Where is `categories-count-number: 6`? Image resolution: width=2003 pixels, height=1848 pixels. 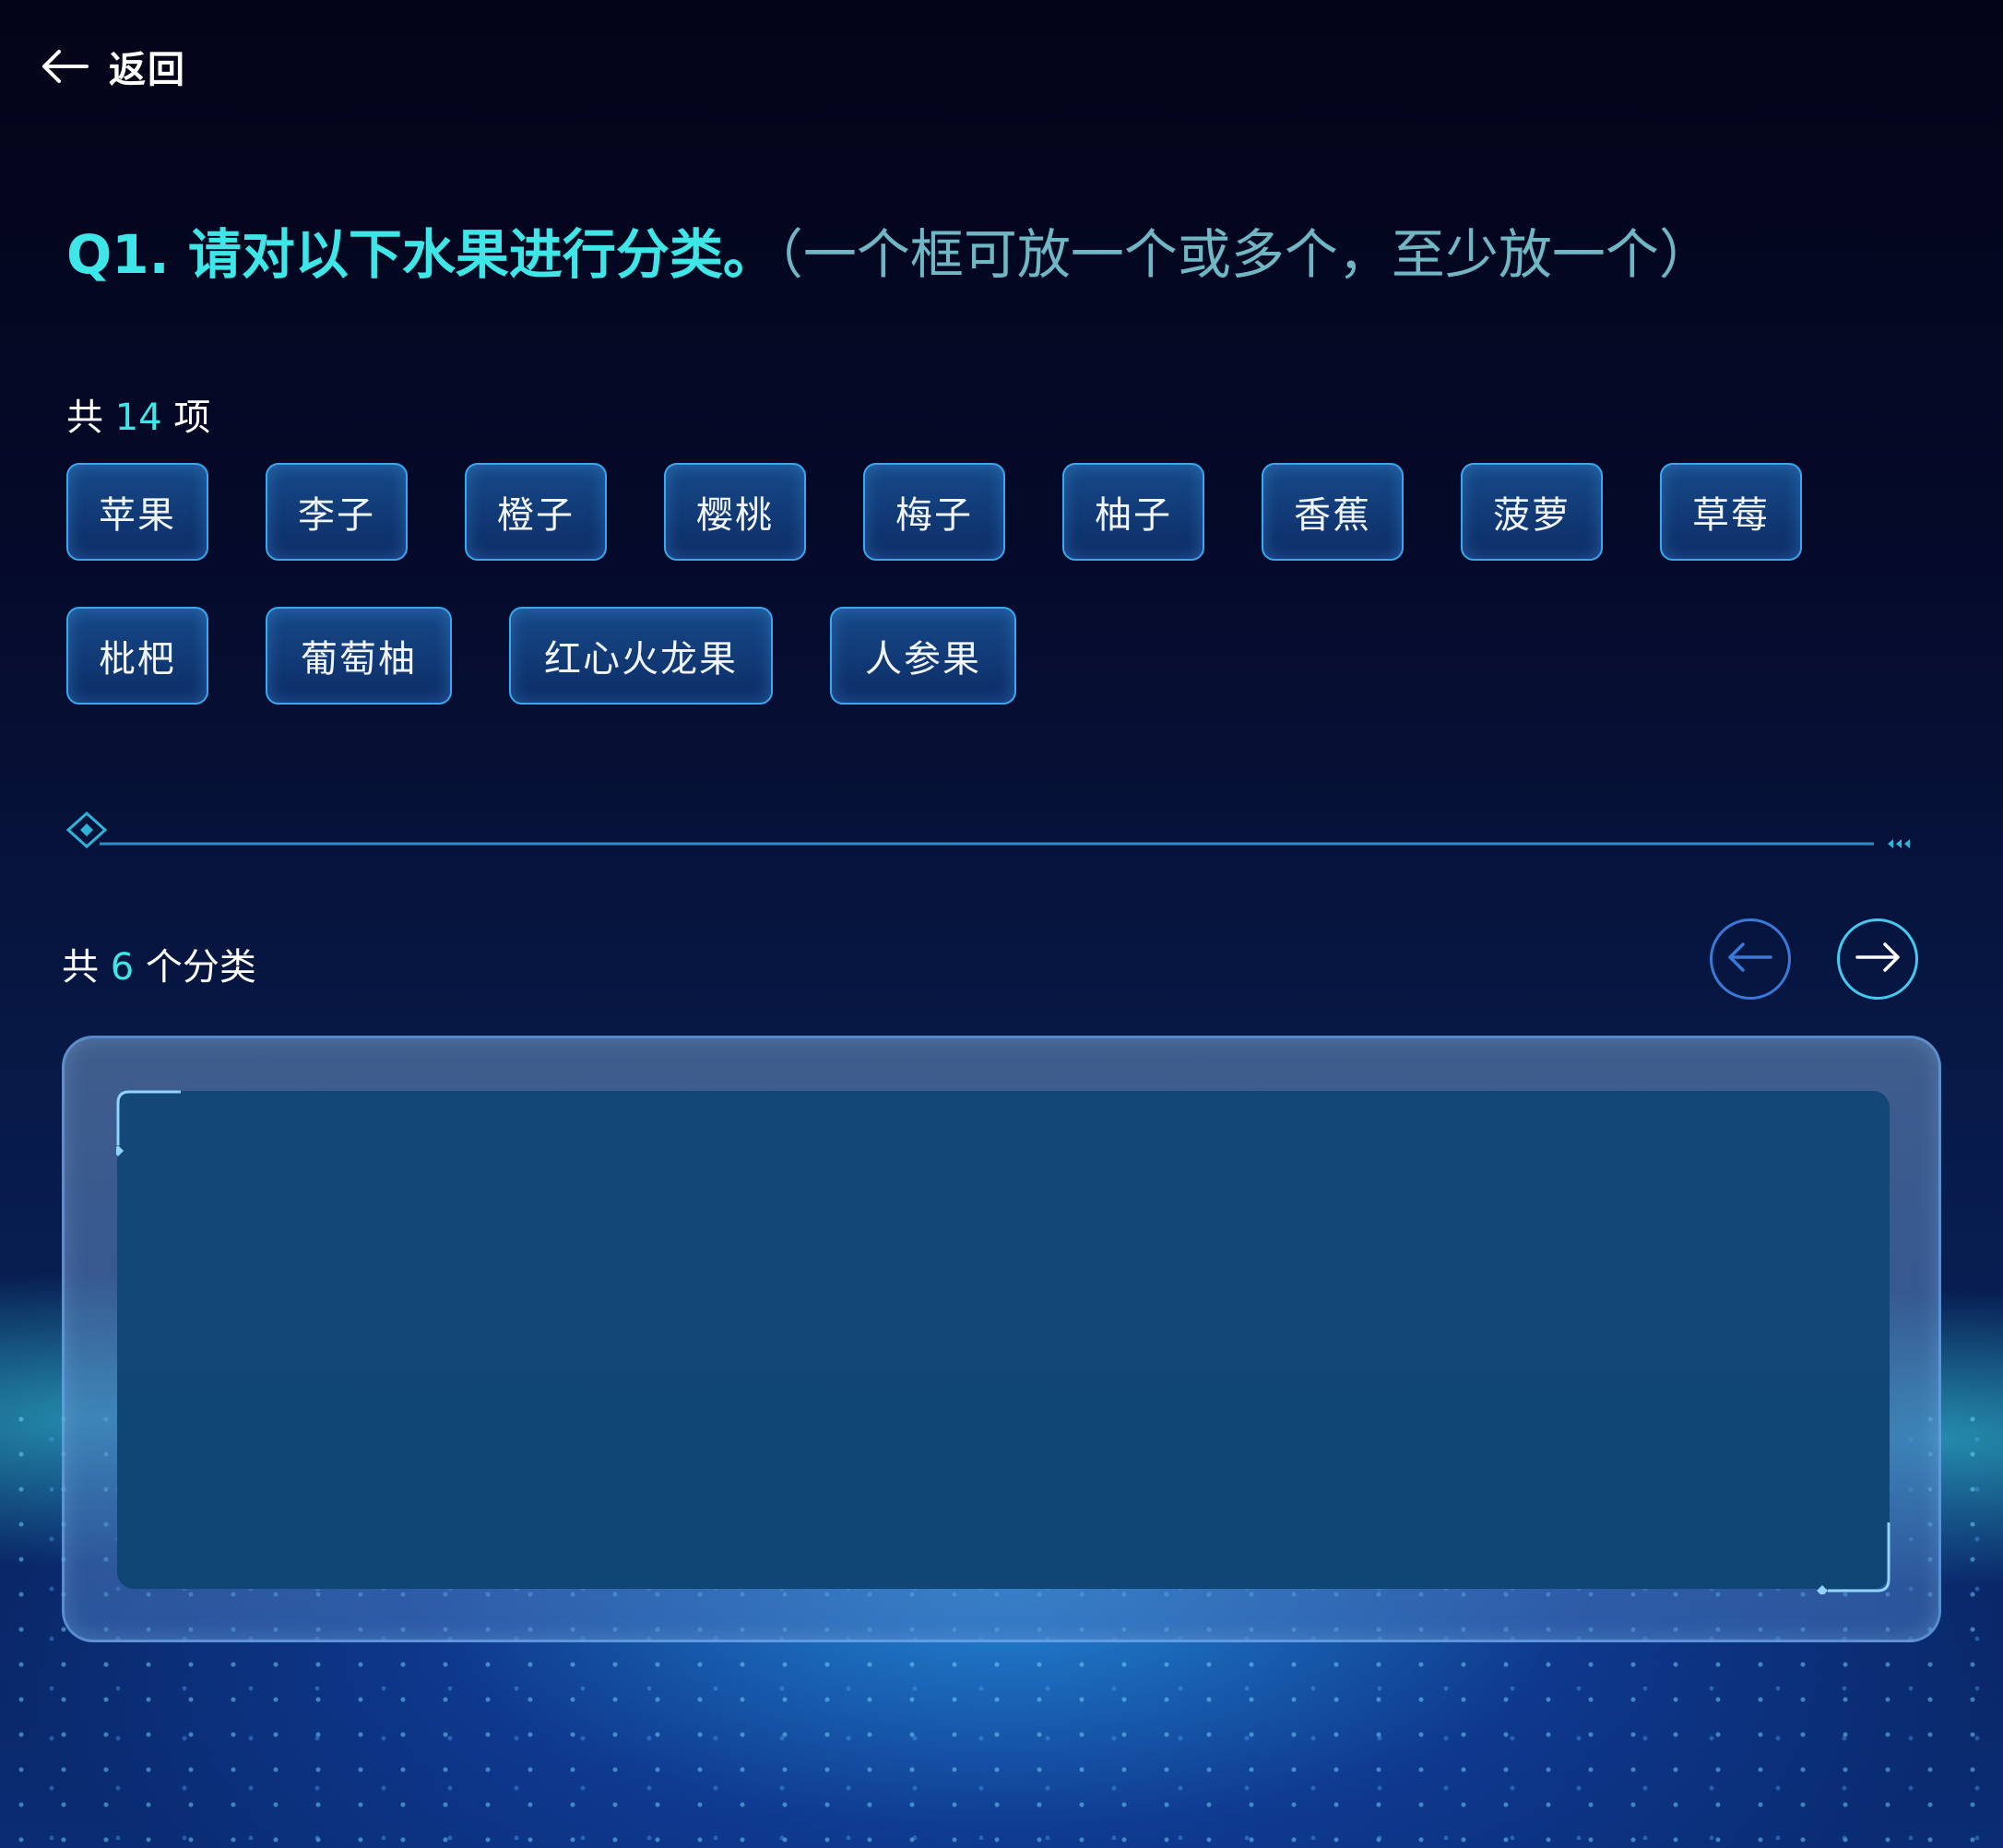 categories-count-number: 6 is located at coordinates (122, 968).